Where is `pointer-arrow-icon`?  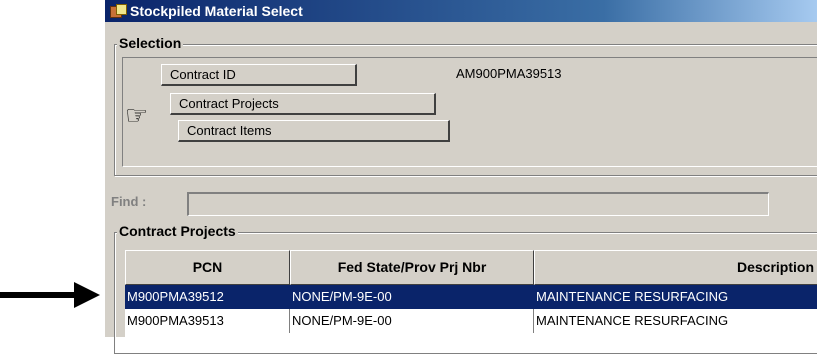
pointer-arrow-icon is located at coordinates (50, 295).